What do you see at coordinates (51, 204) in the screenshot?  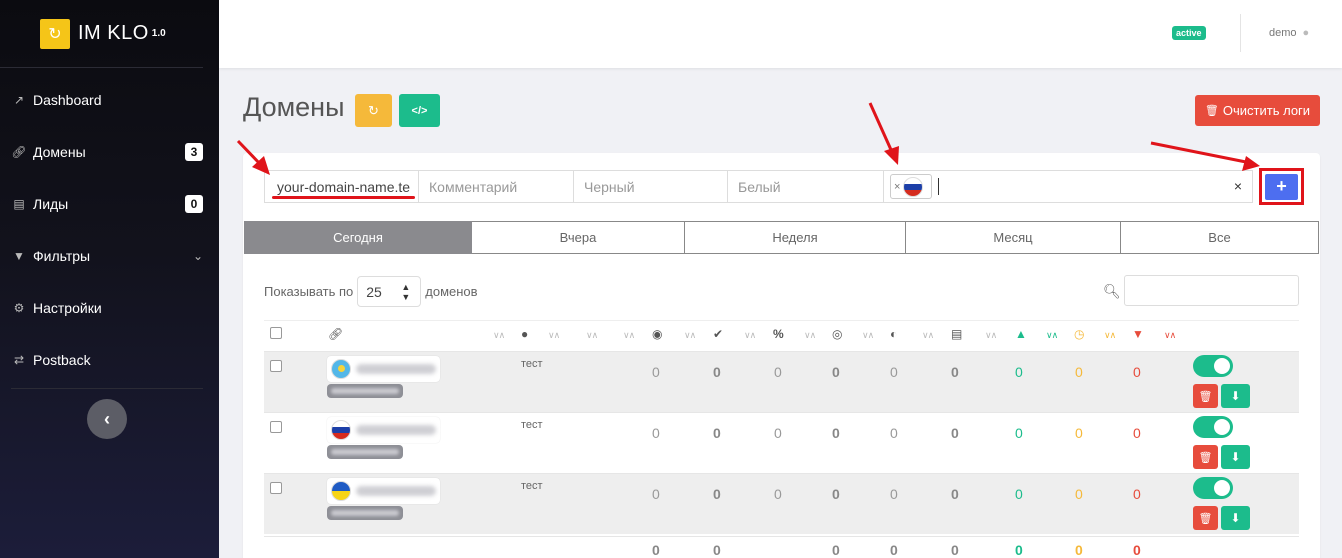 I see `sidebar-item-label: Лиды` at bounding box center [51, 204].